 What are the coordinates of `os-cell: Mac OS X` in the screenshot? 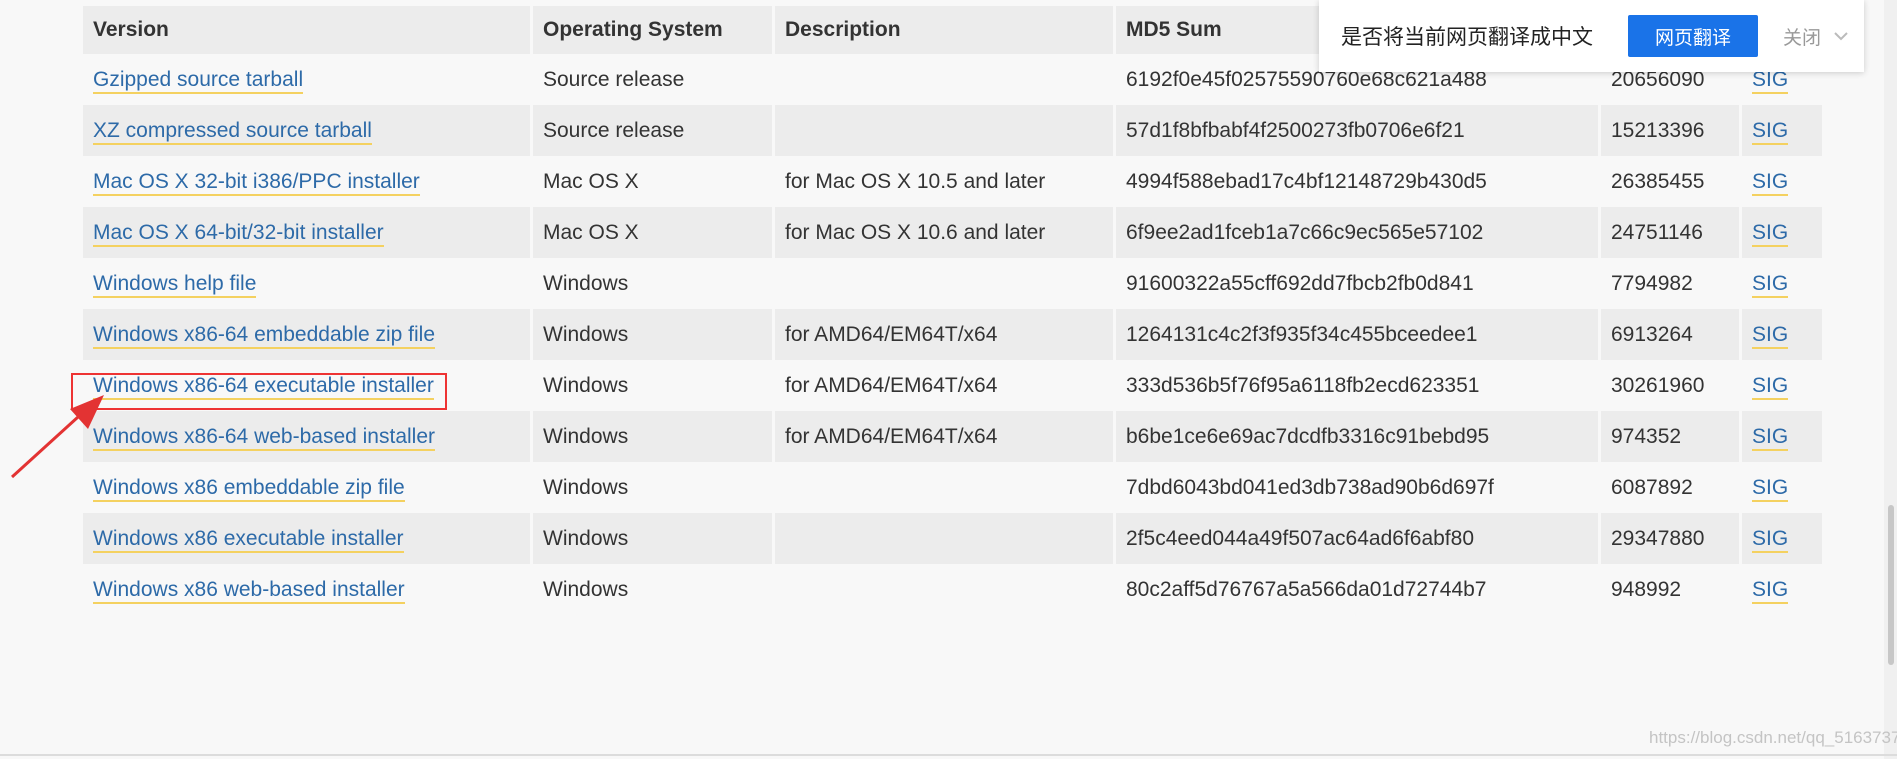 It's located at (652, 232).